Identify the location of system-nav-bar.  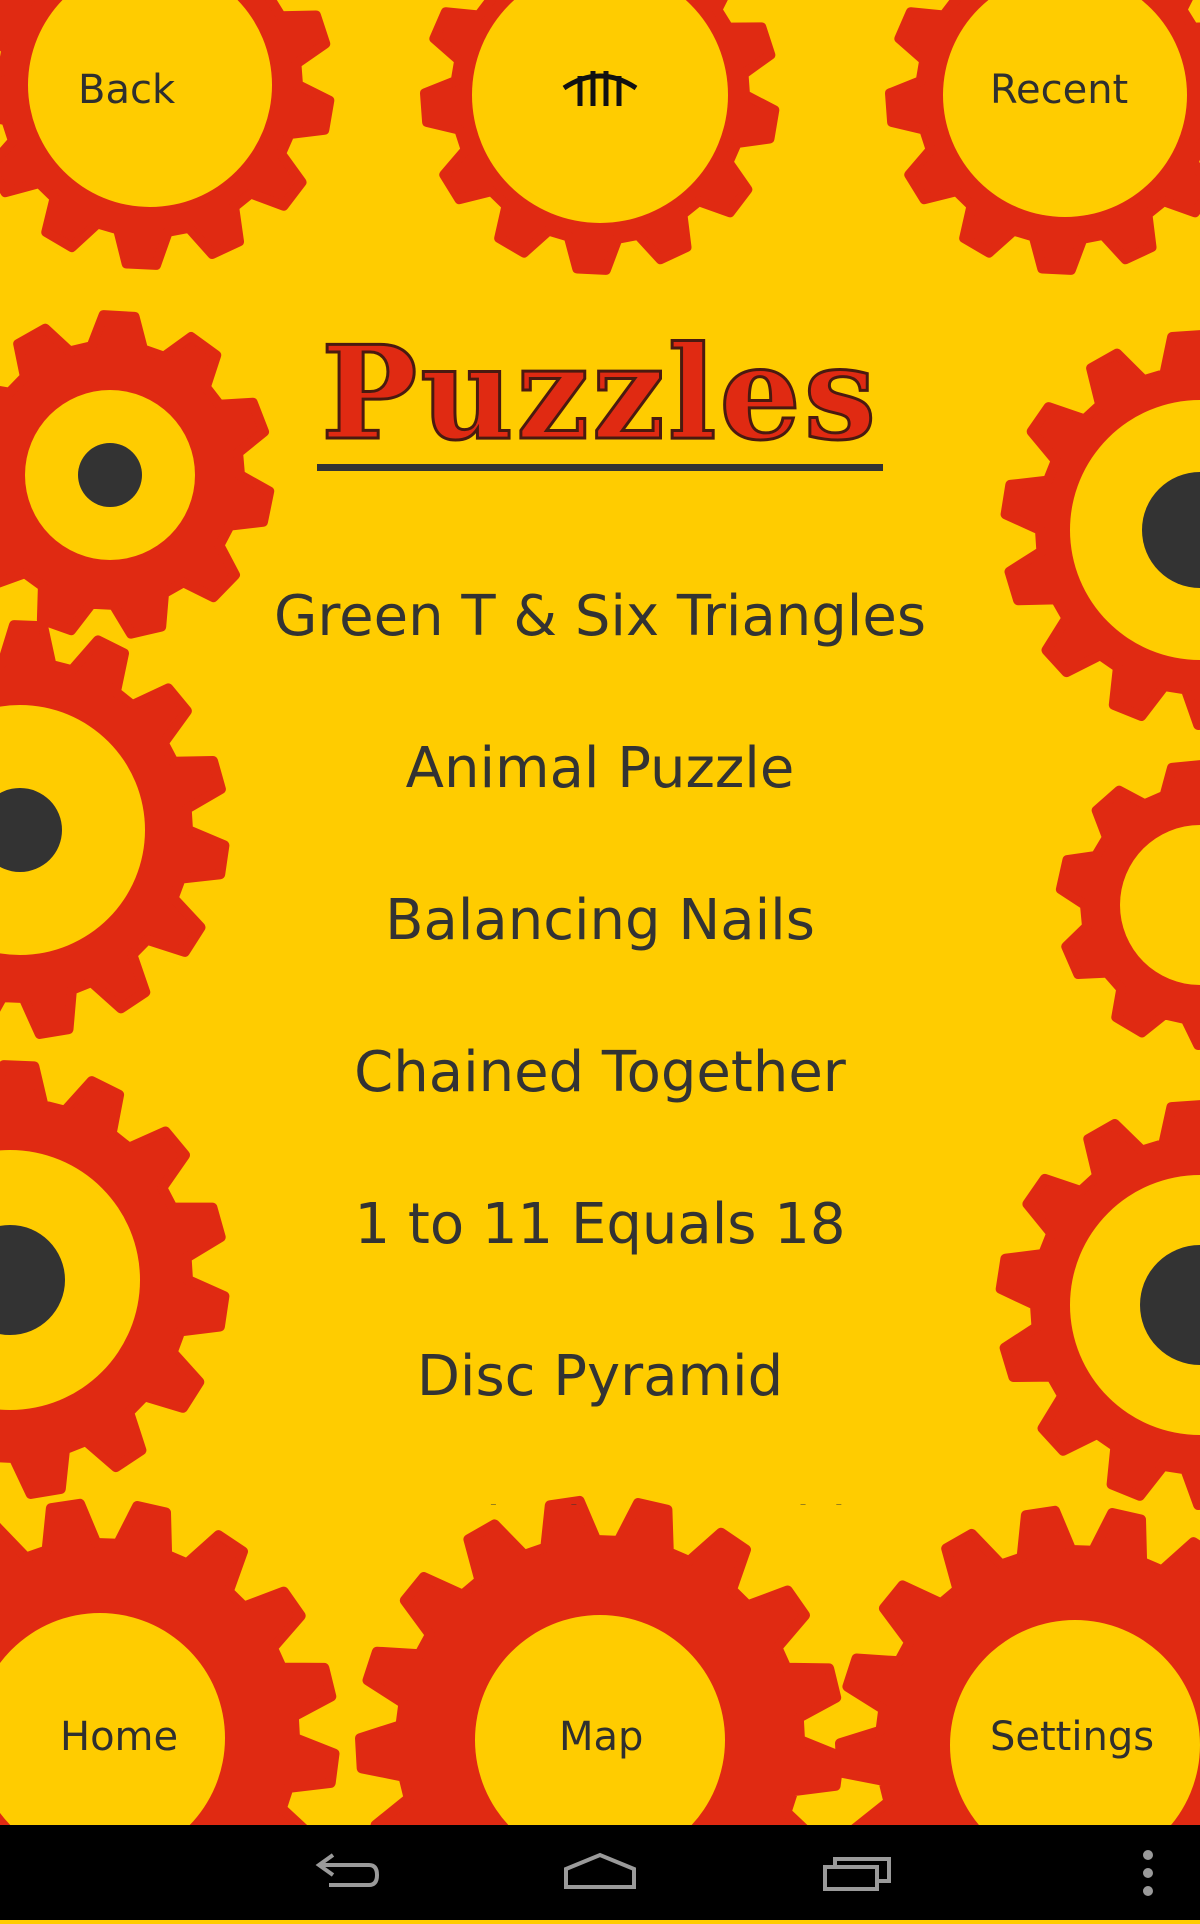
(600, 1872).